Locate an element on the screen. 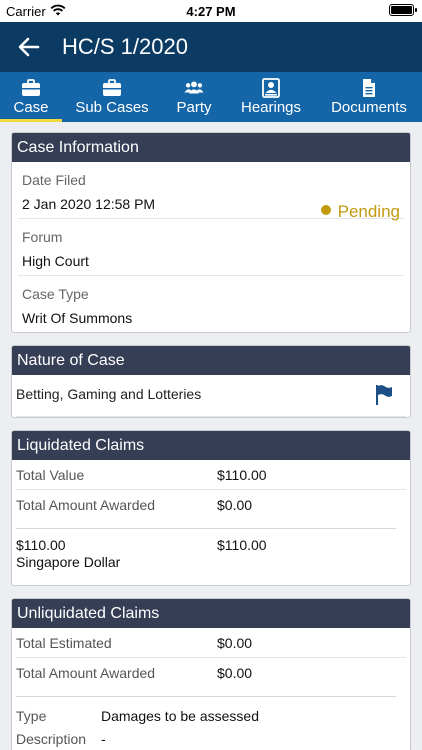 The width and height of the screenshot is (422, 750). status-bar: Carrier 4:27 PM is located at coordinates (211, 11).